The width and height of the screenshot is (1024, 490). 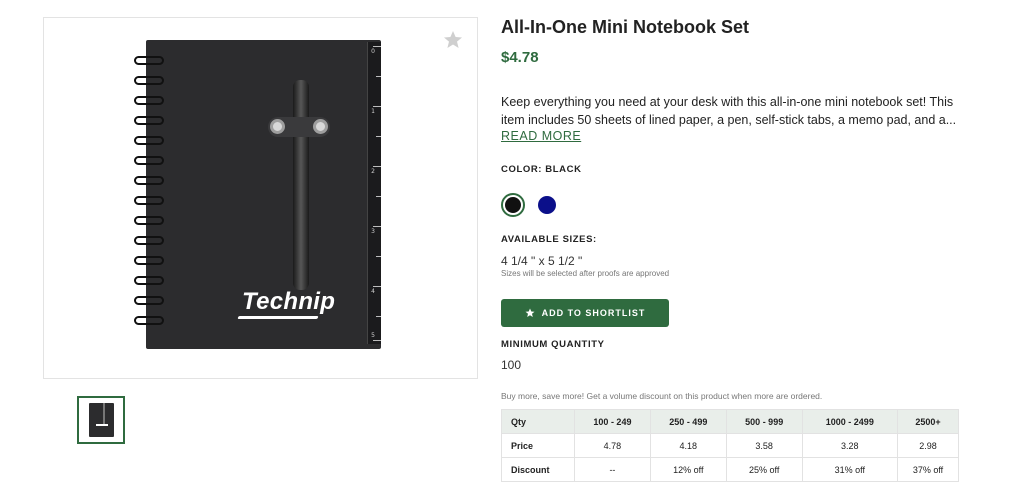 What do you see at coordinates (278, 317) in the screenshot?
I see `imprint-logo-swoosh` at bounding box center [278, 317].